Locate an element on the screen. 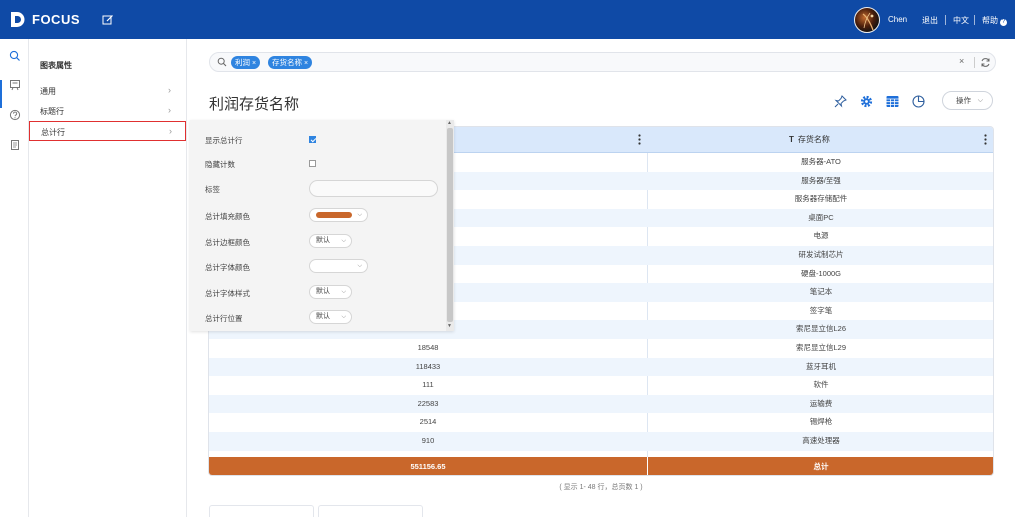 This screenshot has height=517, width=1015. rail-active-indicator is located at coordinates (1, 94).